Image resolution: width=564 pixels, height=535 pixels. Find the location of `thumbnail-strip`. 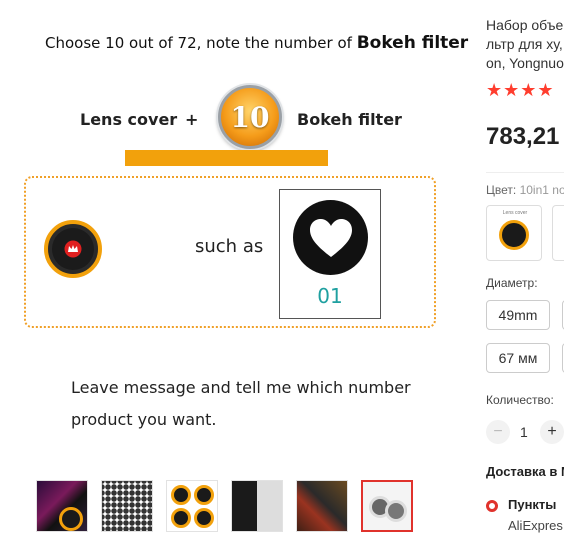

thumbnail-strip is located at coordinates (224, 506).